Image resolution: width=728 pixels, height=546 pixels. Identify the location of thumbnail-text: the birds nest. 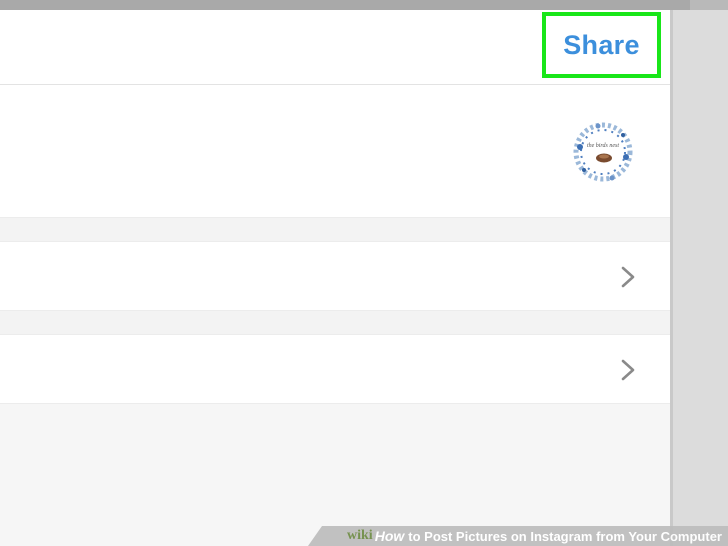
(603, 146).